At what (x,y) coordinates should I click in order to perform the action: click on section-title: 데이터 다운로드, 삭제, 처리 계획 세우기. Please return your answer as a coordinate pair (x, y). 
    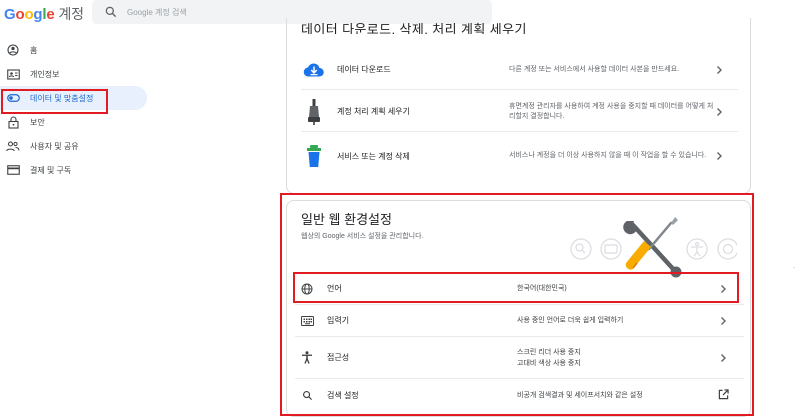
    Looking at the image, I should click on (414, 28).